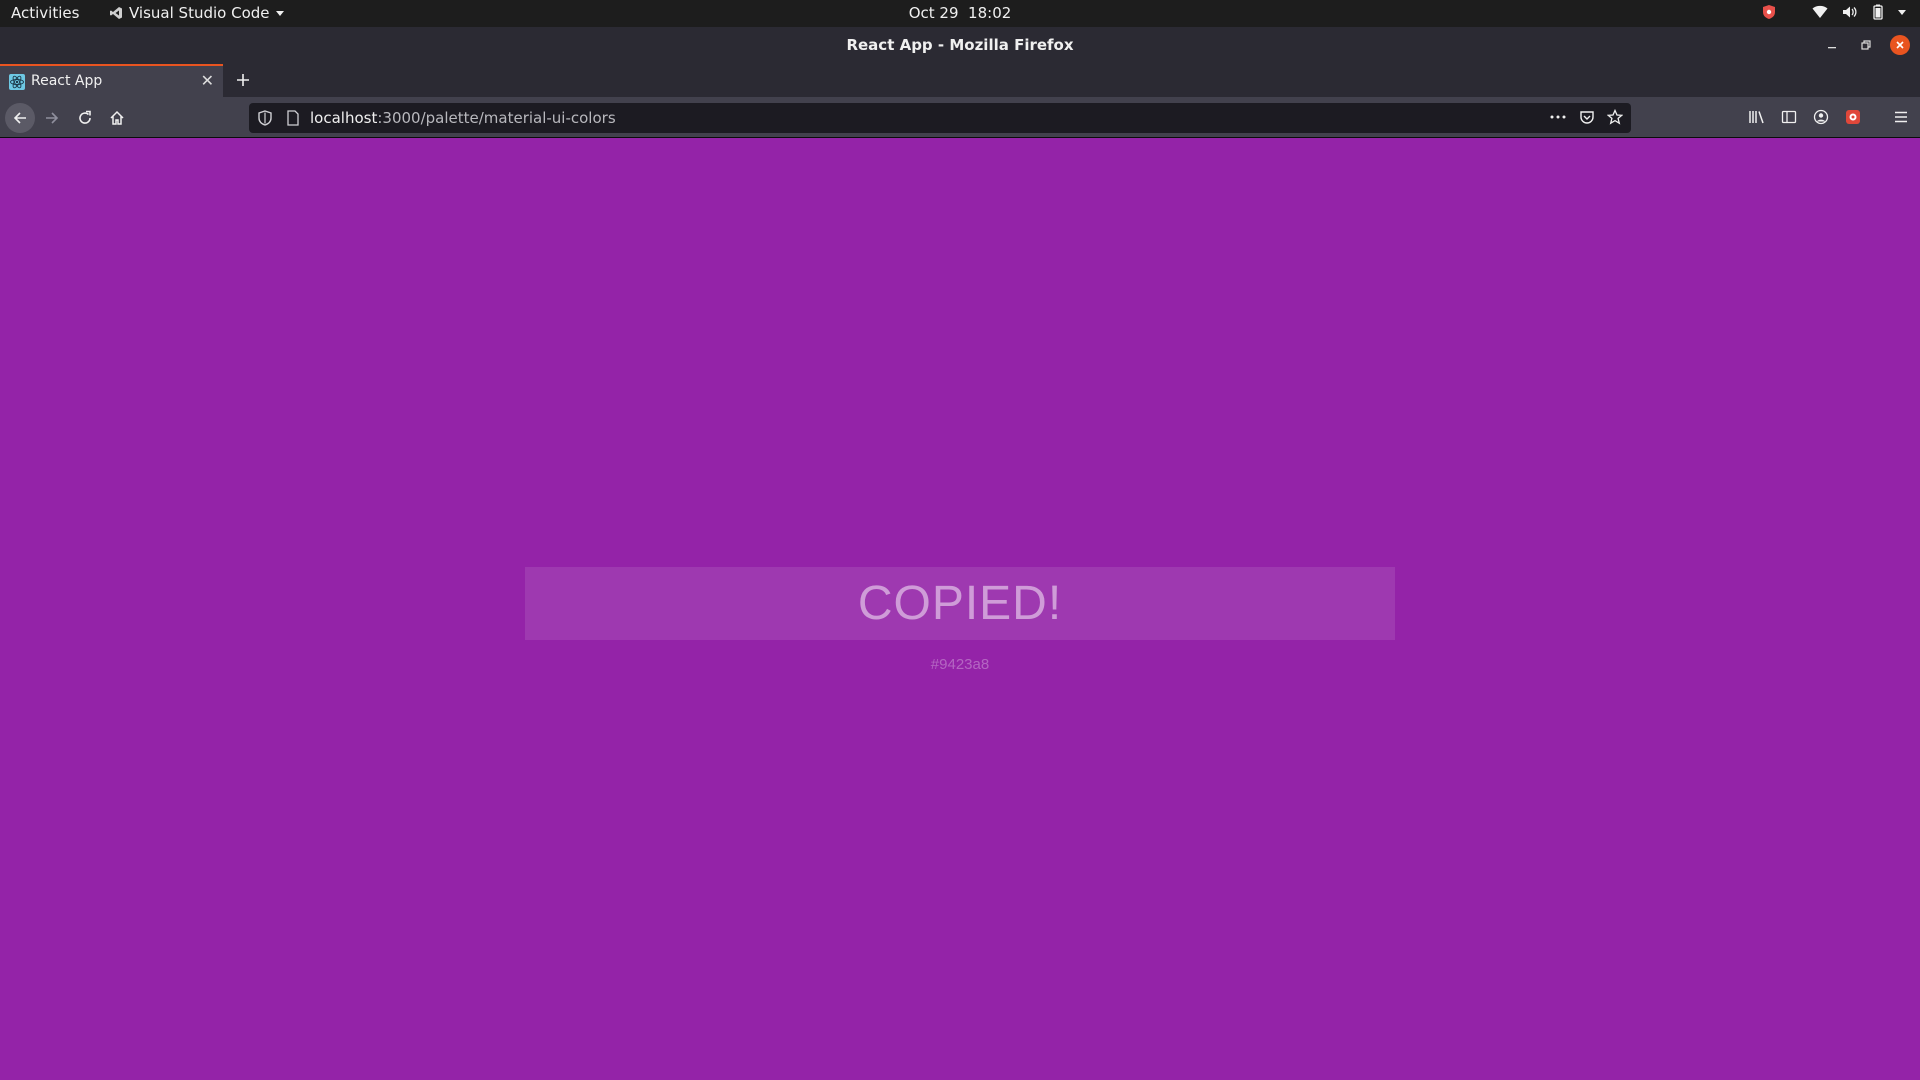  What do you see at coordinates (67, 81) in the screenshot?
I see `tab-label: React App` at bounding box center [67, 81].